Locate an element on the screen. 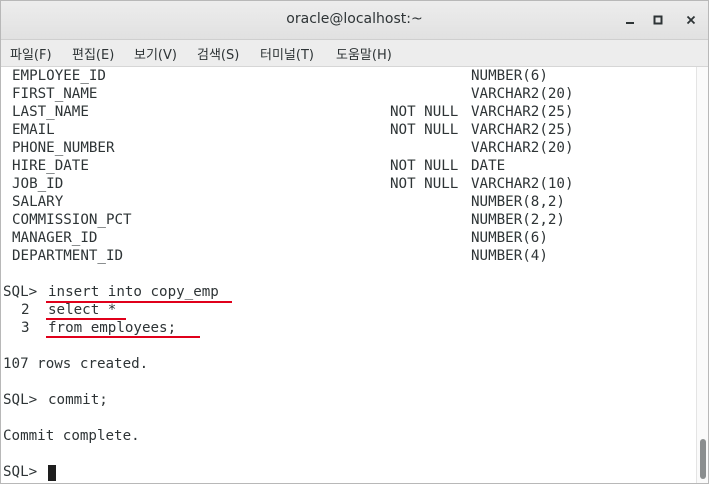 The image size is (709, 484). menu-view: 보기(V) is located at coordinates (155, 53).